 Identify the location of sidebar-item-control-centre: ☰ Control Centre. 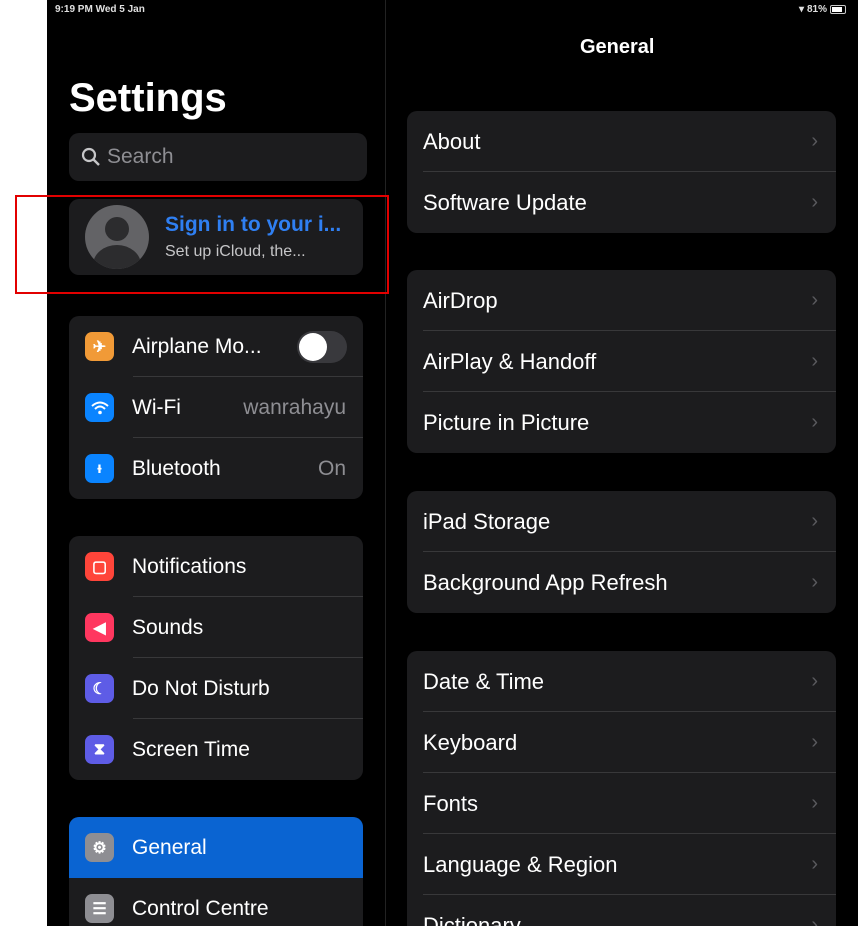
(216, 902).